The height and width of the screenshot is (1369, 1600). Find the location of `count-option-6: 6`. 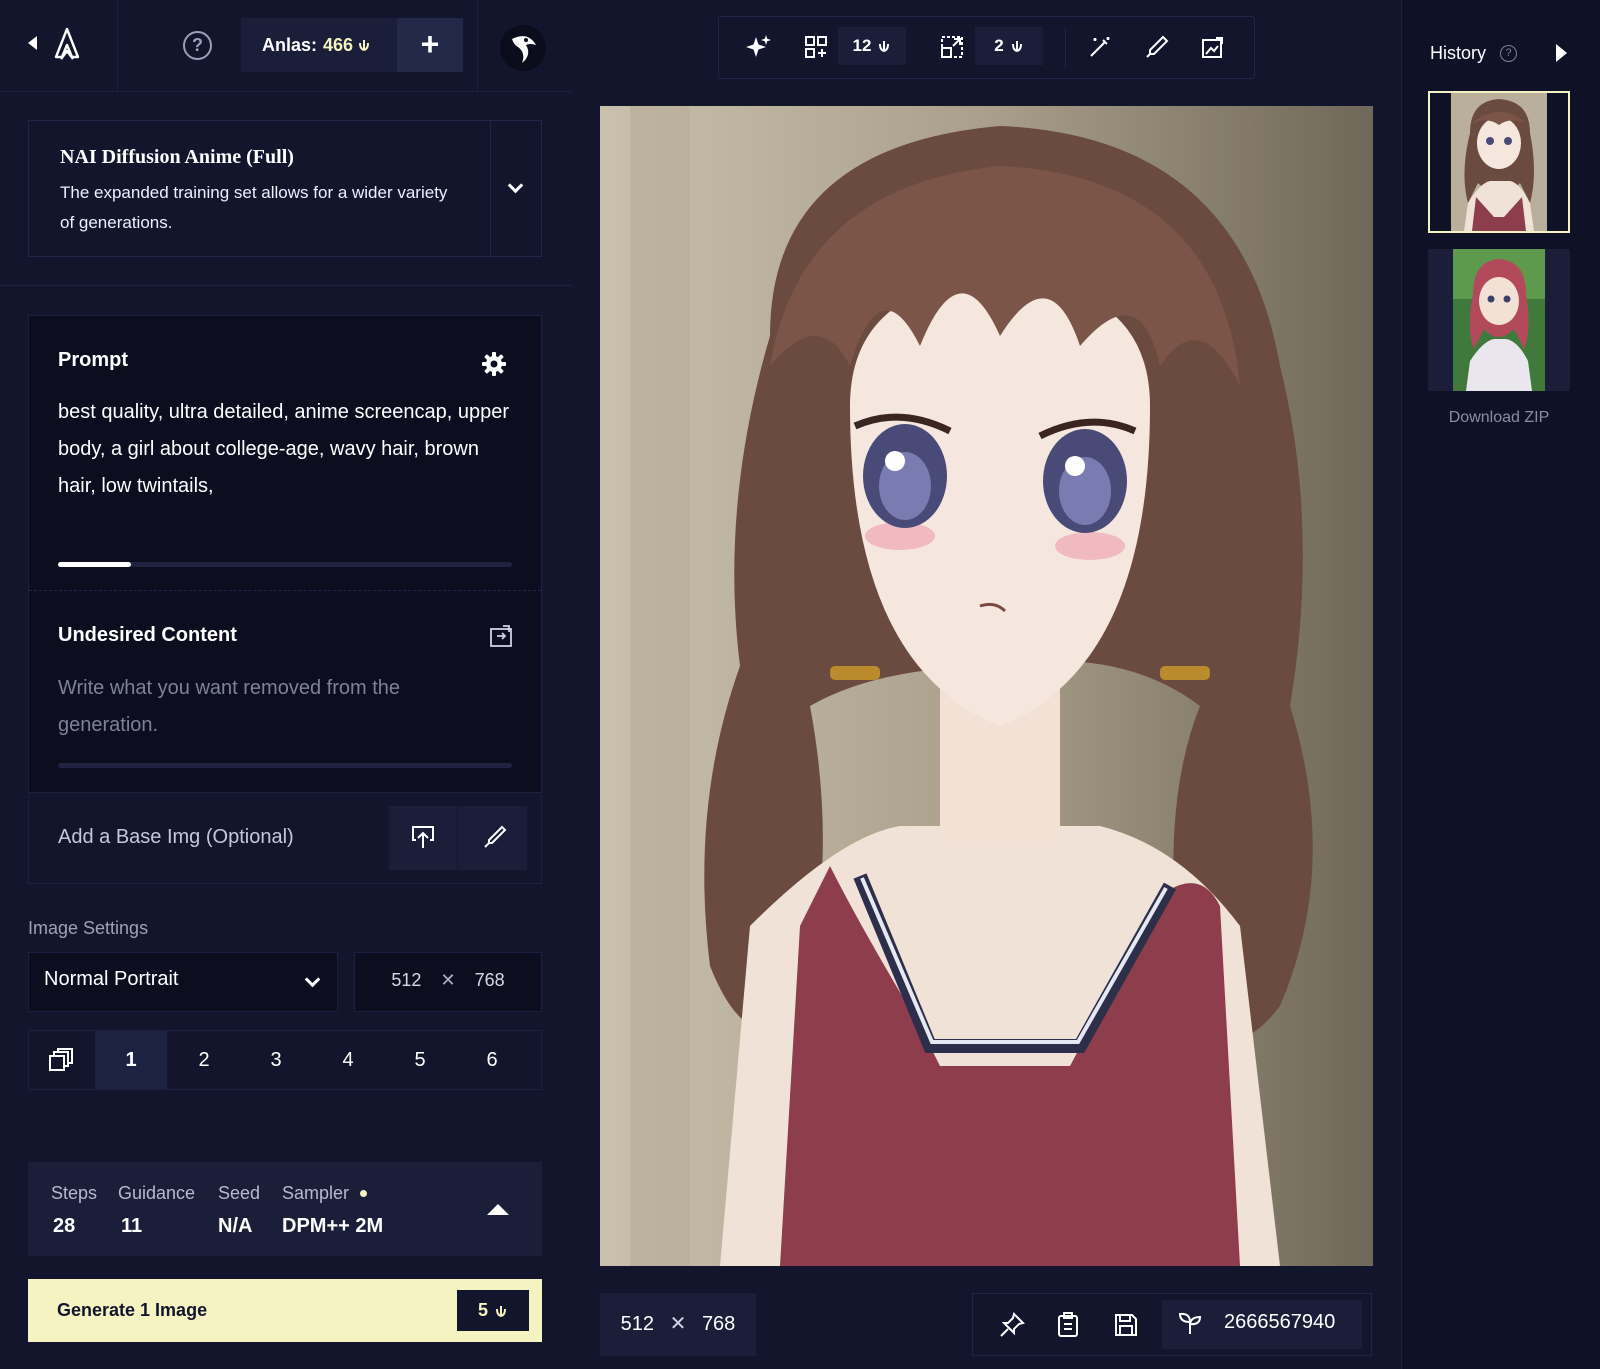

count-option-6: 6 is located at coordinates (492, 1060).